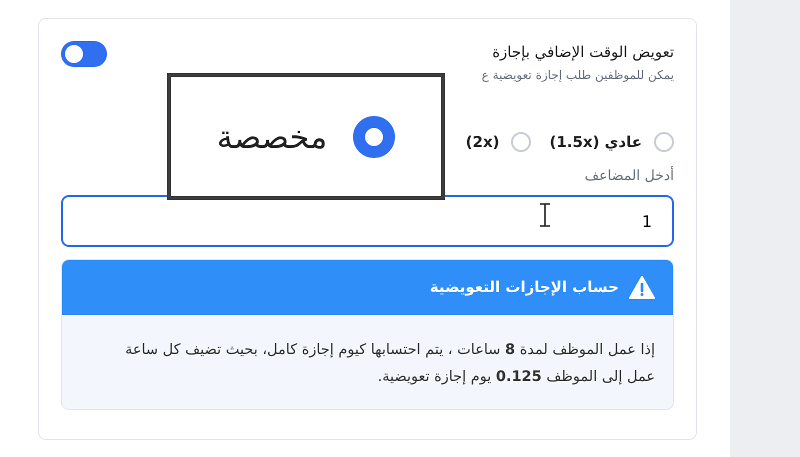 This screenshot has width=800, height=457. Describe the element at coordinates (367, 221) in the screenshot. I see `multiplier-input-field: 1` at that location.